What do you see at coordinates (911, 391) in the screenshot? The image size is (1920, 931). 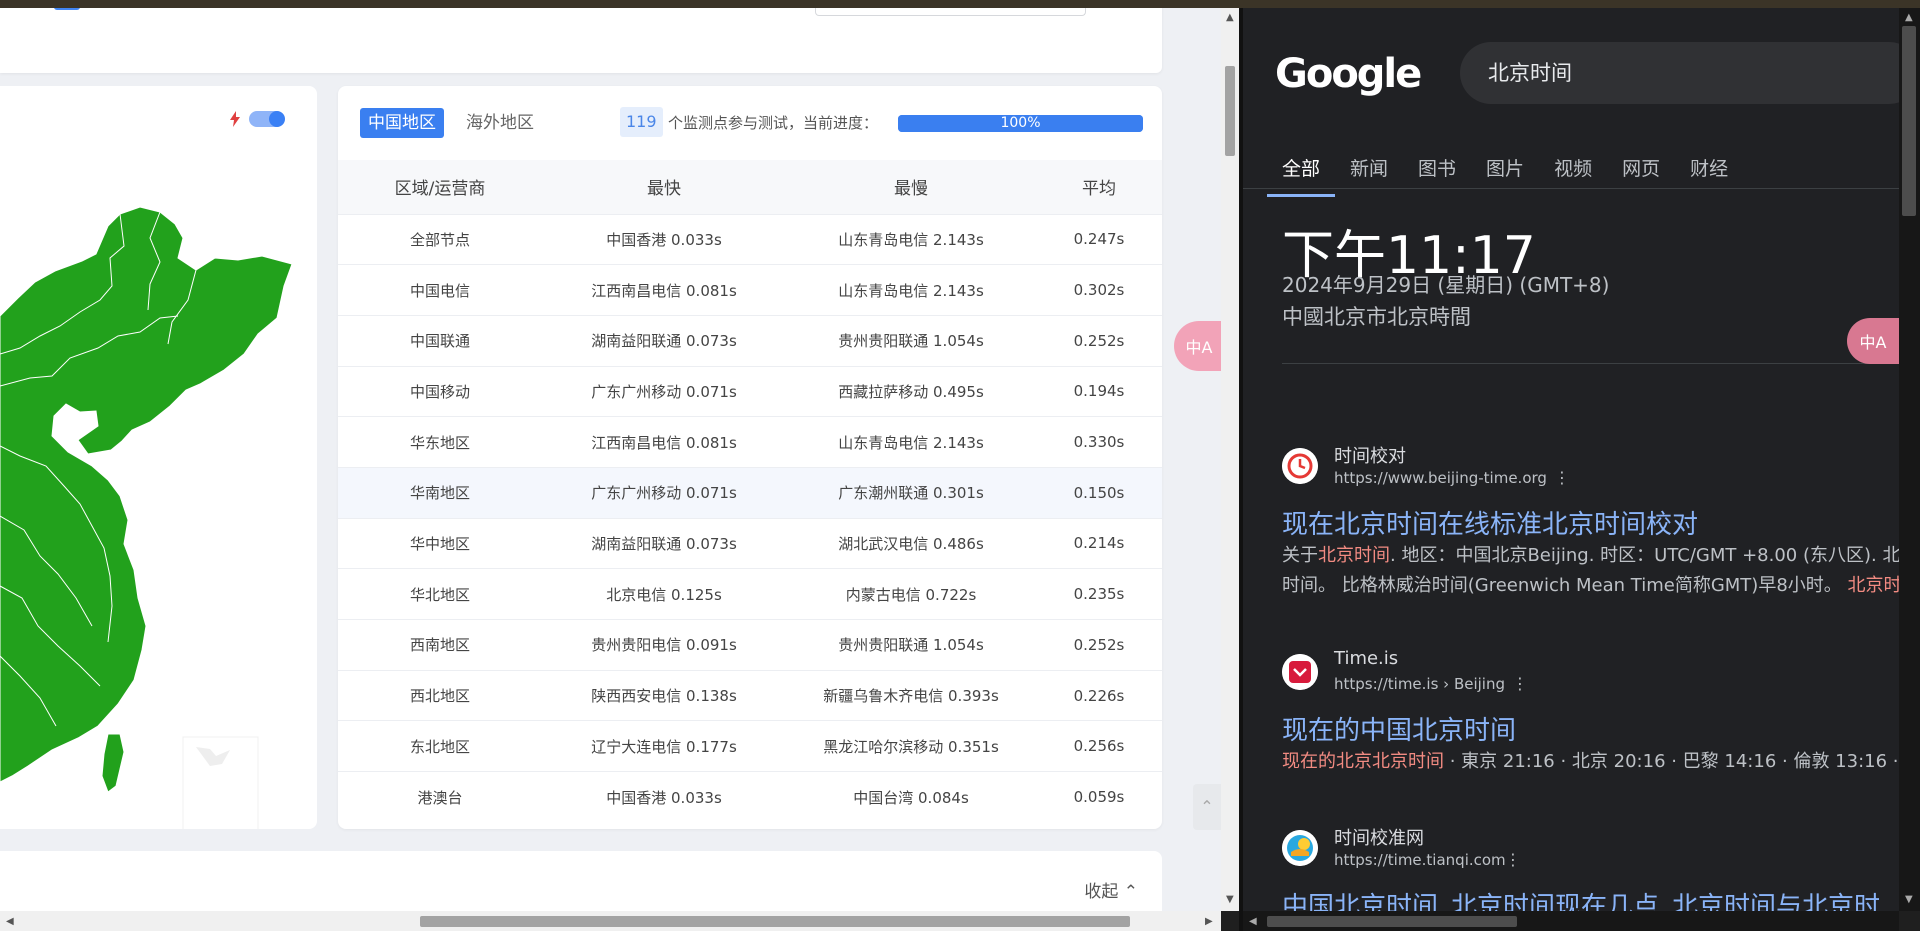 I see `cell-slowest: 西藏拉萨移动 0.495s` at bounding box center [911, 391].